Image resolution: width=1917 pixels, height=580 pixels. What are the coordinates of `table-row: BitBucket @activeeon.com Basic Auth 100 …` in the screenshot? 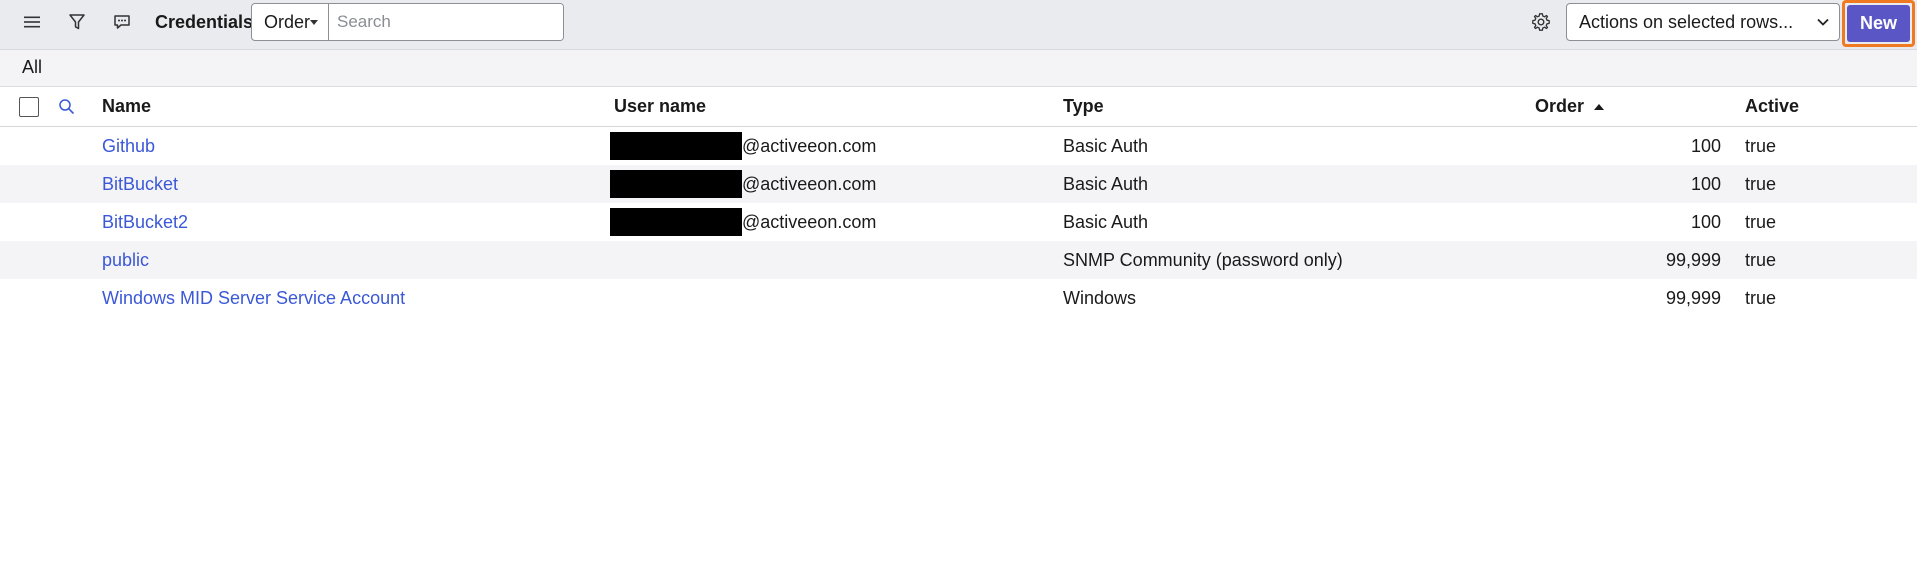 It's located at (958, 184).